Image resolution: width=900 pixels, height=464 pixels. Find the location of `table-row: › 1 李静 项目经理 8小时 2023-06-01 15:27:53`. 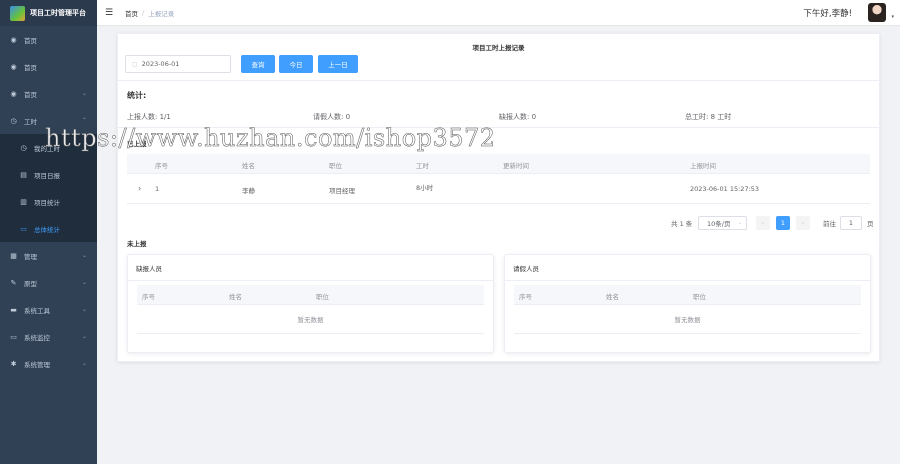

table-row: › 1 李静 项目经理 8小时 2023-06-01 15:27:53 is located at coordinates (498, 189).